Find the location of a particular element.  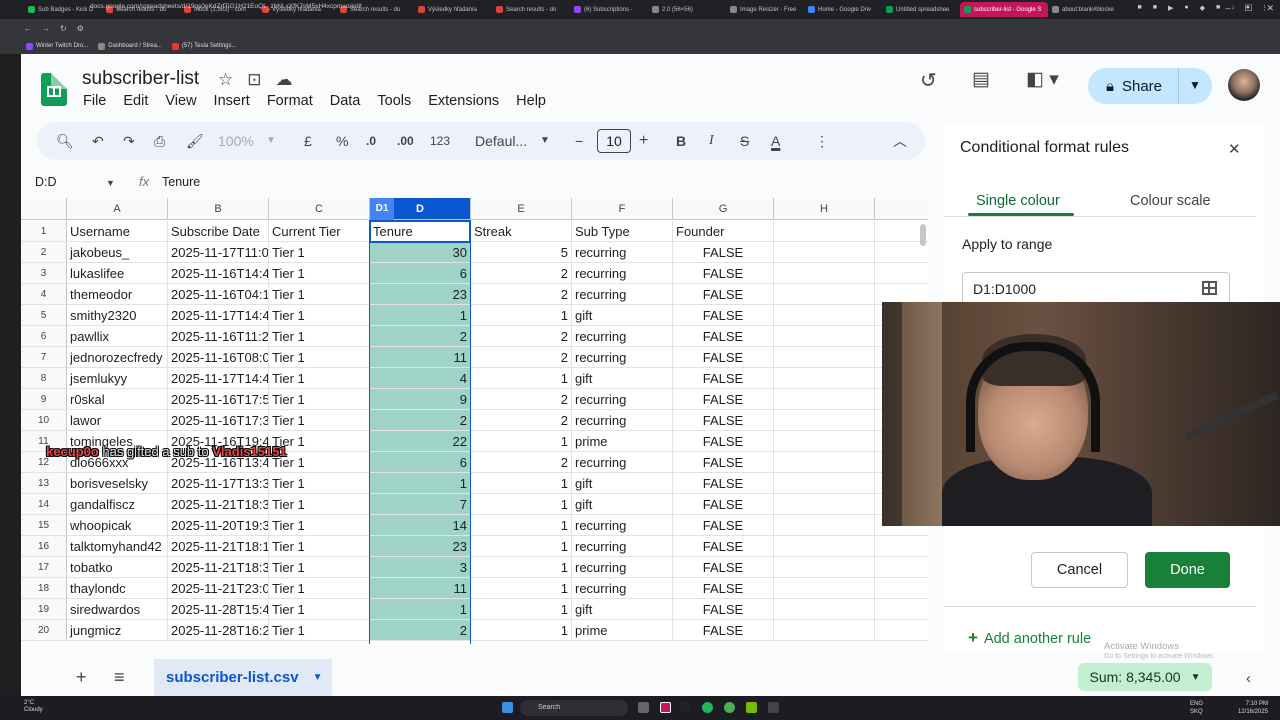

column-header-b: B is located at coordinates (218, 209).